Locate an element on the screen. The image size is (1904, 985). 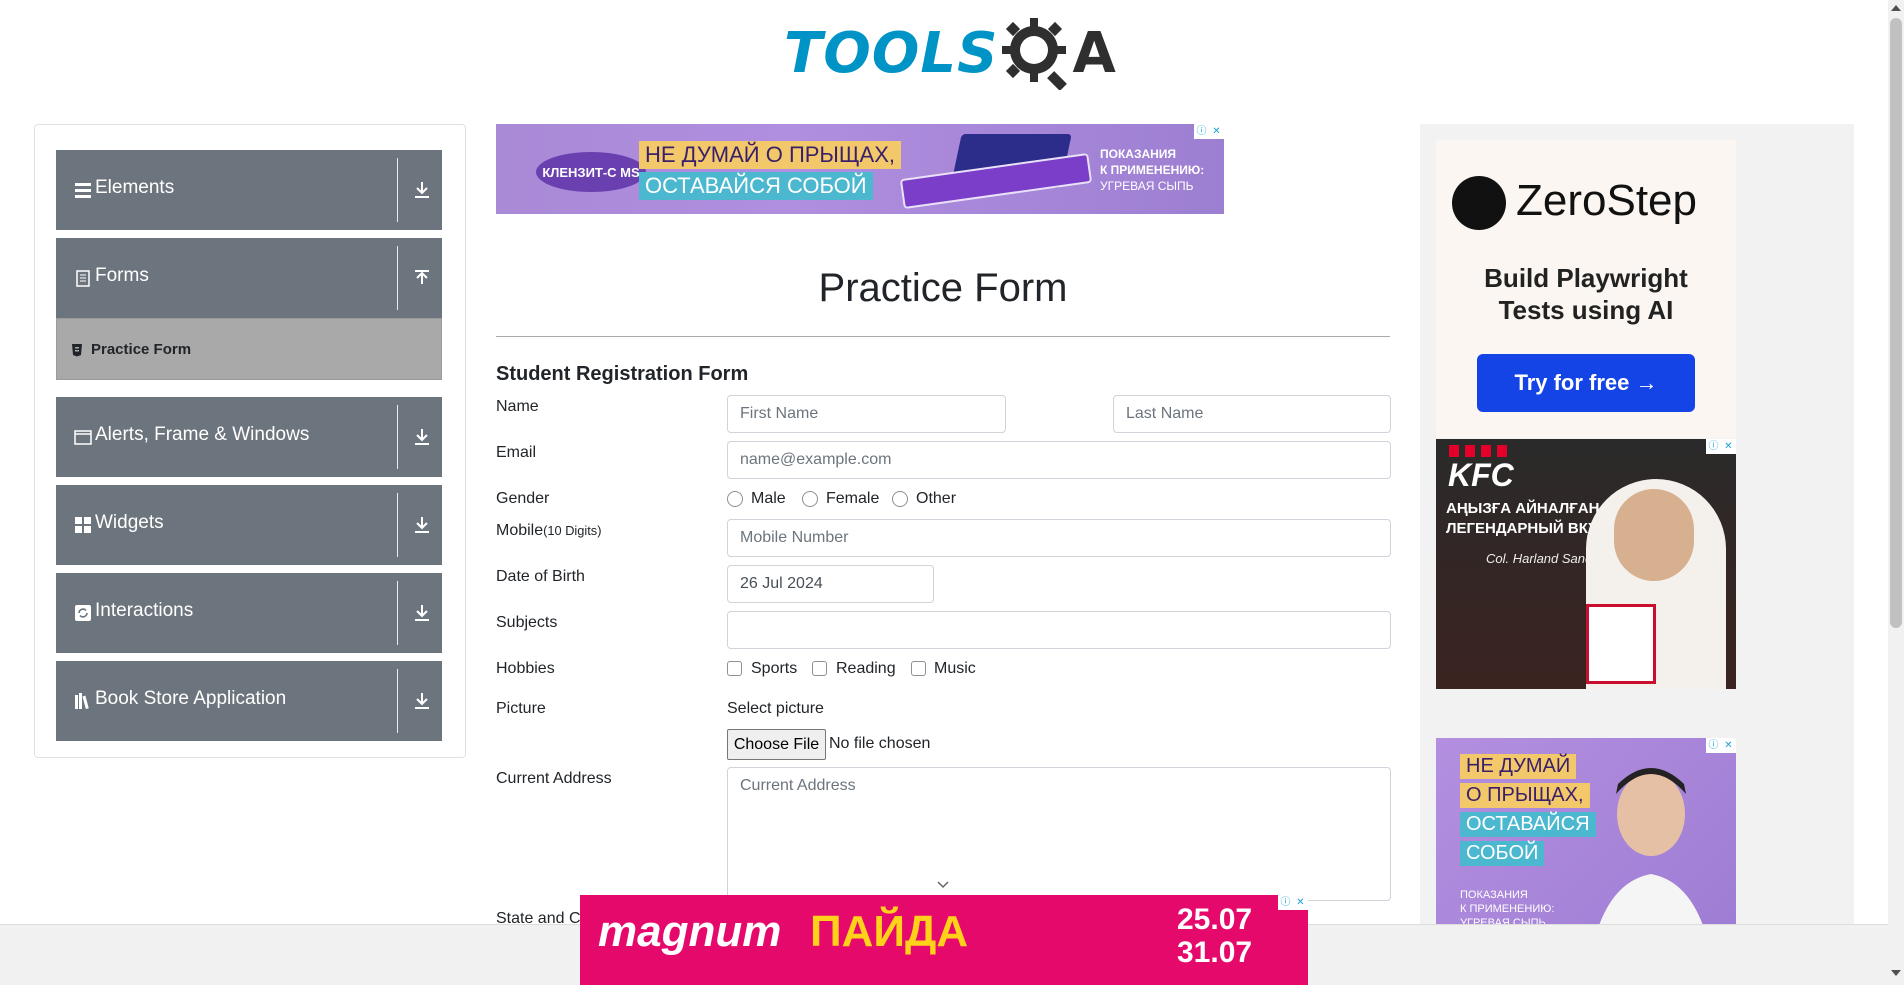
try-for-free-button: Try for free → is located at coordinates (1586, 383).